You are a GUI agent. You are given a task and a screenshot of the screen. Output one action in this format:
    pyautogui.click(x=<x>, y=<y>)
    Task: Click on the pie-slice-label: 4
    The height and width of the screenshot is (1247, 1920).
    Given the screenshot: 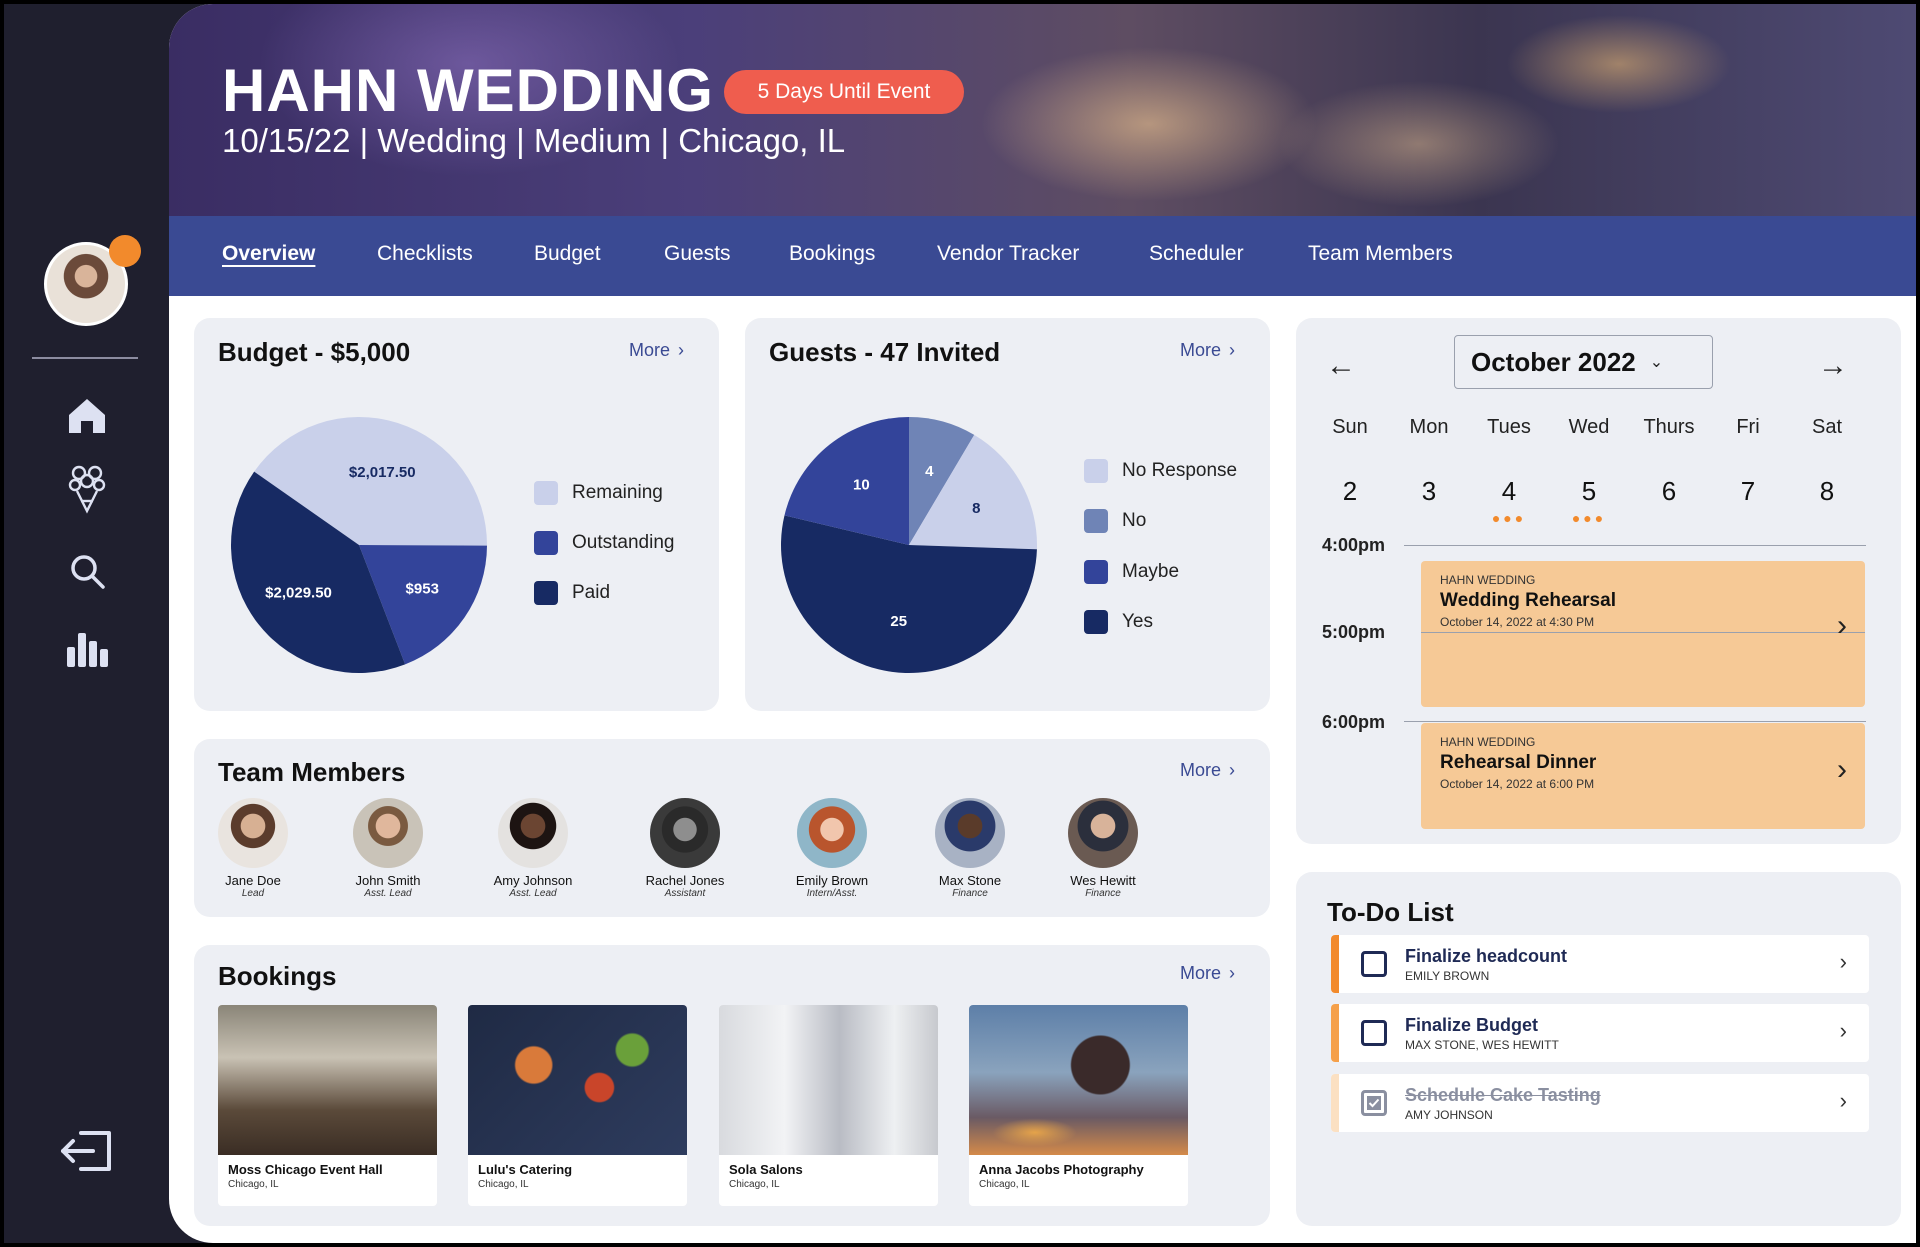 What is the action you would take?
    pyautogui.click(x=929, y=471)
    